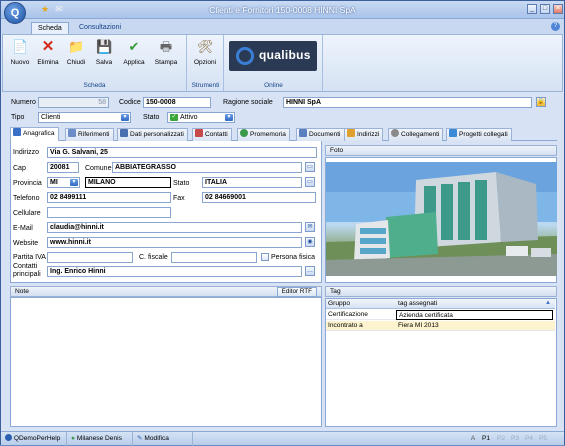  What do you see at coordinates (23, 228) in the screenshot?
I see `email-label: E-Mail` at bounding box center [23, 228].